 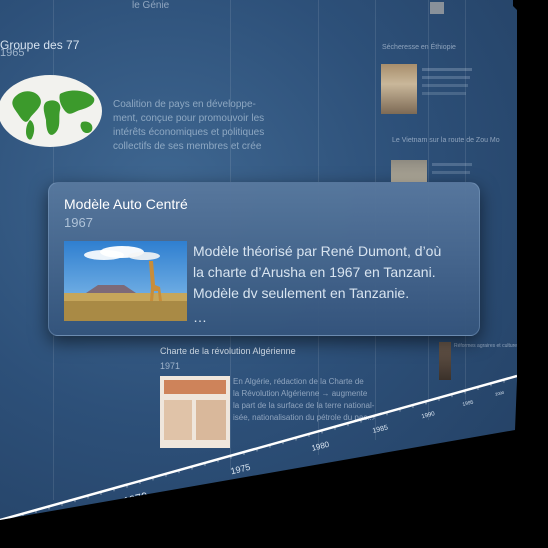 What do you see at coordinates (317, 251) in the screenshot?
I see `event-card-desc-line: Modèle théorisé par René Dumont, d’où` at bounding box center [317, 251].